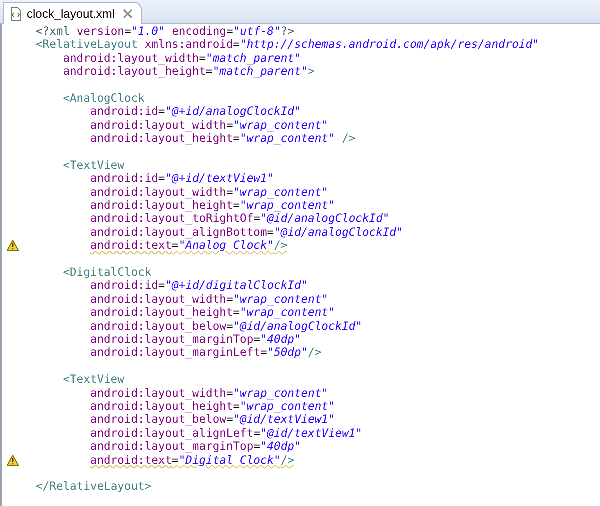  What do you see at coordinates (196, 111) in the screenshot?
I see `code-line: android:id="@+id/analogClockId"` at bounding box center [196, 111].